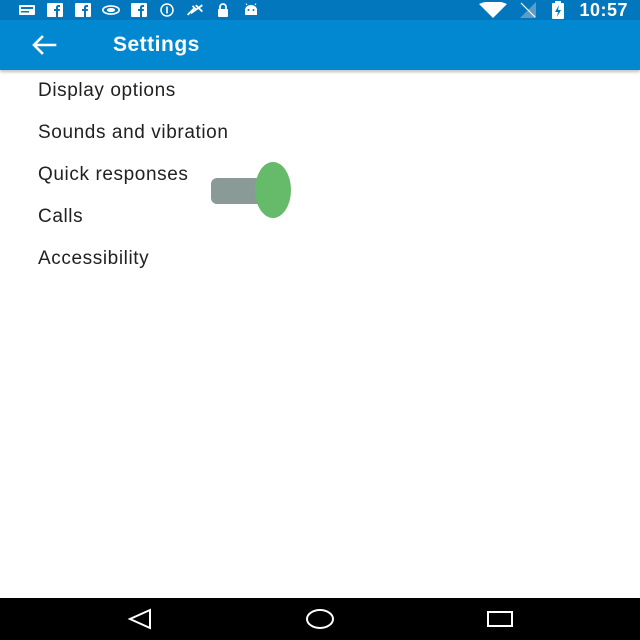  What do you see at coordinates (111, 10) in the screenshot?
I see `nvidia-icon` at bounding box center [111, 10].